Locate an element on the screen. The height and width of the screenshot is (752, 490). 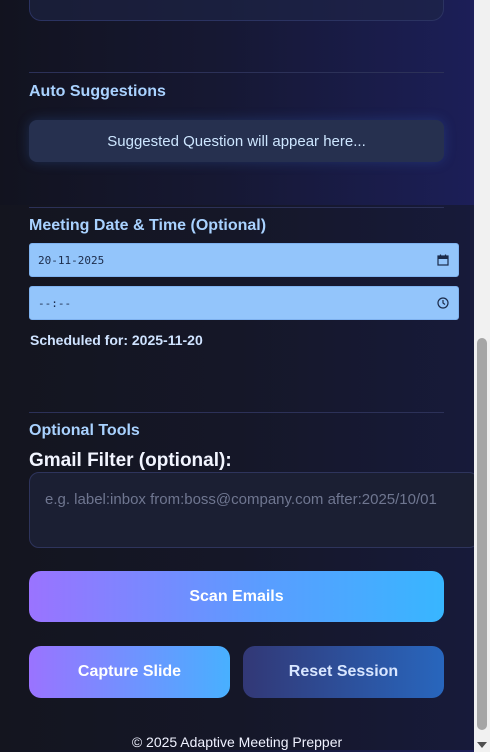
meeting-datetime-title: Meeting Date & Time (Optional) is located at coordinates (148, 225).